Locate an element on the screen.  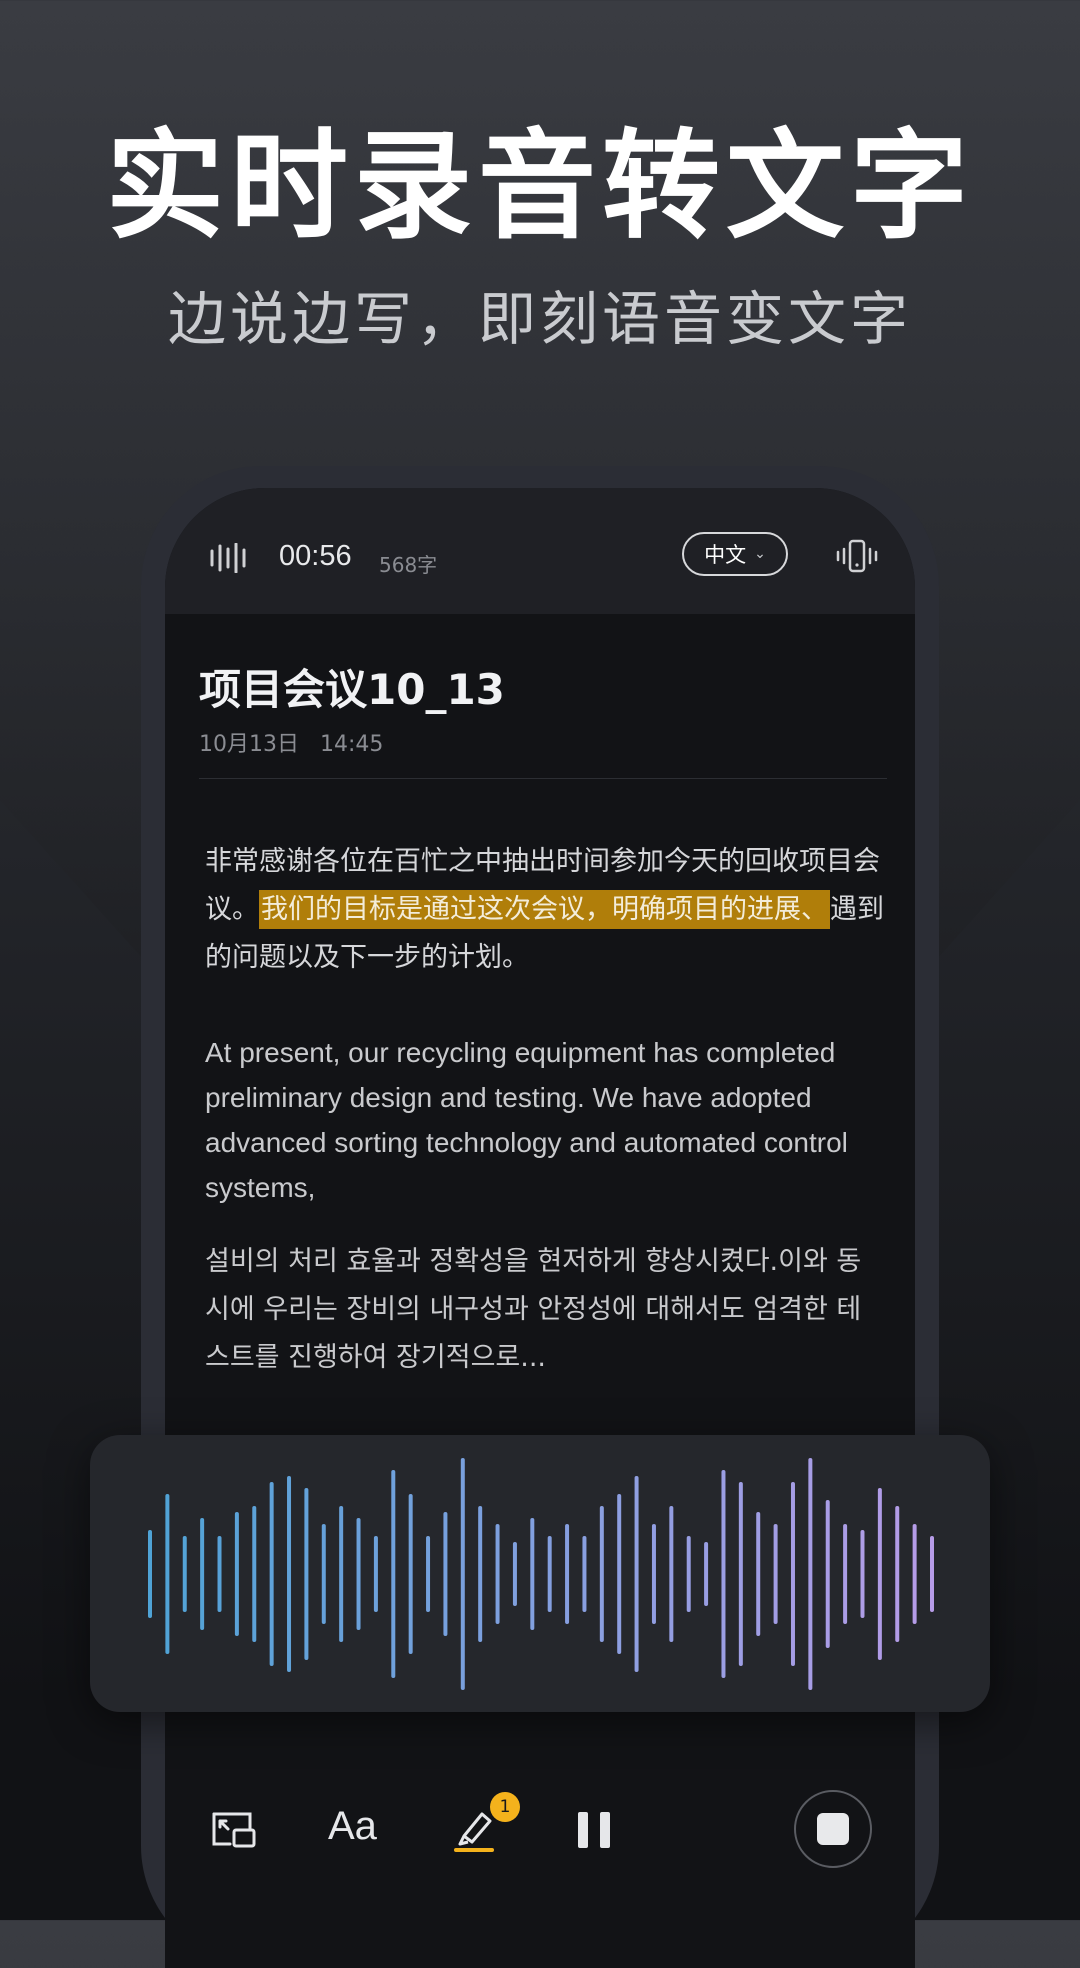
divider is located at coordinates (543, 778).